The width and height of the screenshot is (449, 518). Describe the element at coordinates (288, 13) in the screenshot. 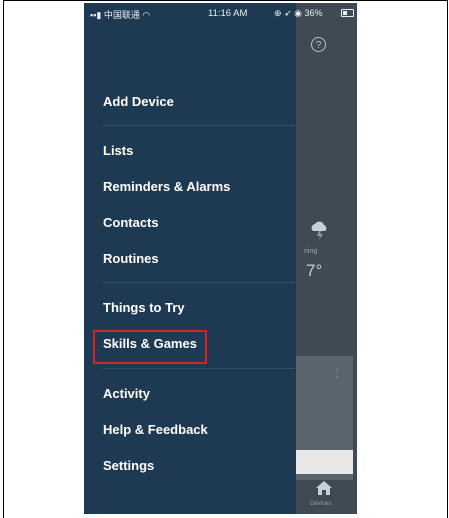

I see `location-icon: ➶` at that location.